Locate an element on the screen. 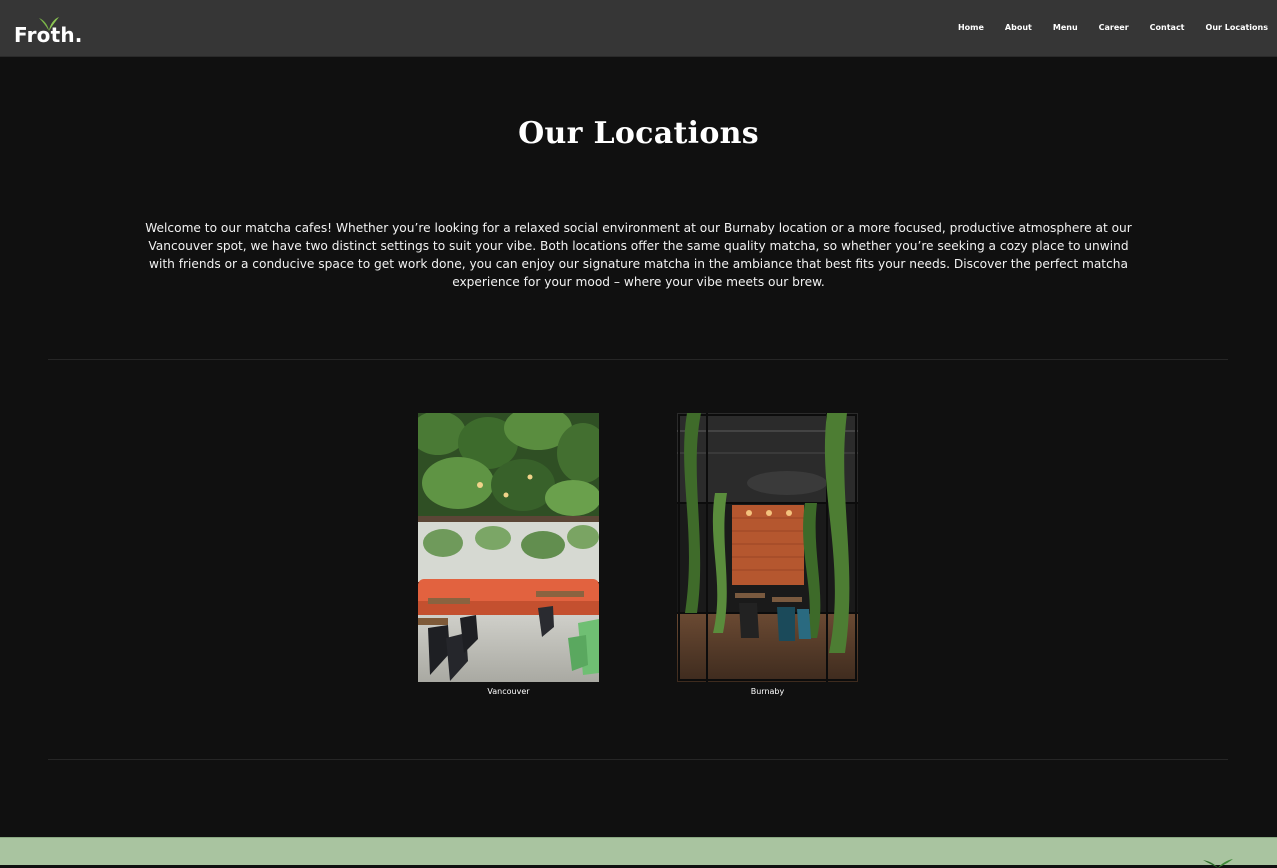 The image size is (1277, 868). nav-career: Career is located at coordinates (1114, 28).